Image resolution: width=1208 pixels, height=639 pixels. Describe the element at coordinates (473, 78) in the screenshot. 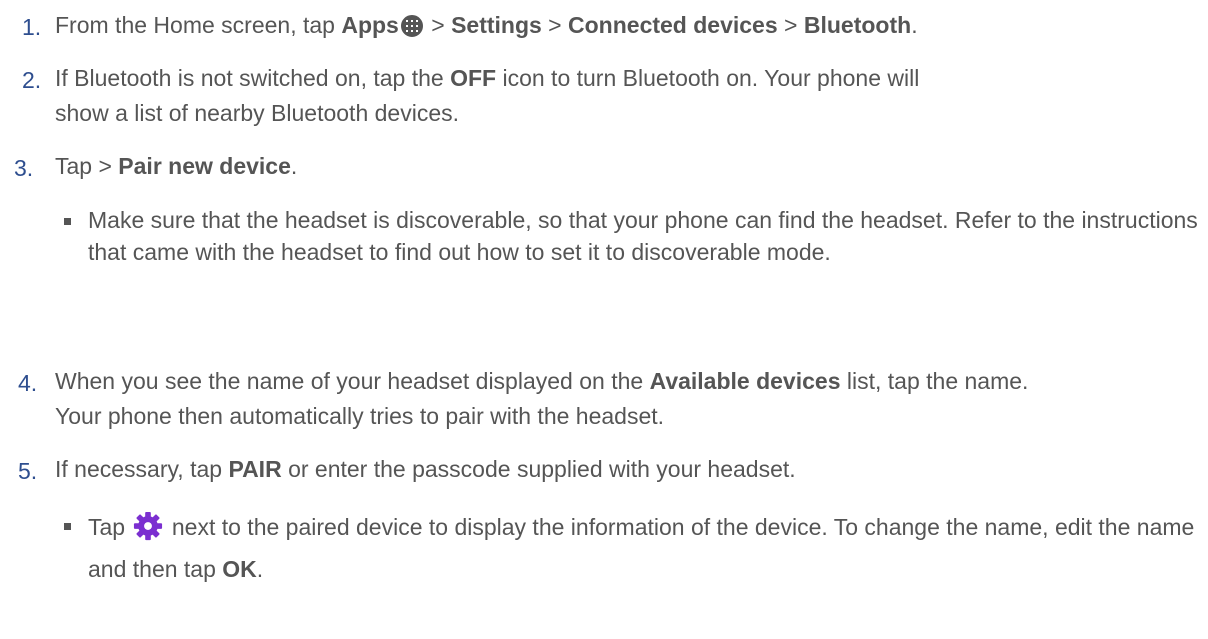

I see `bold-term: OFF` at that location.